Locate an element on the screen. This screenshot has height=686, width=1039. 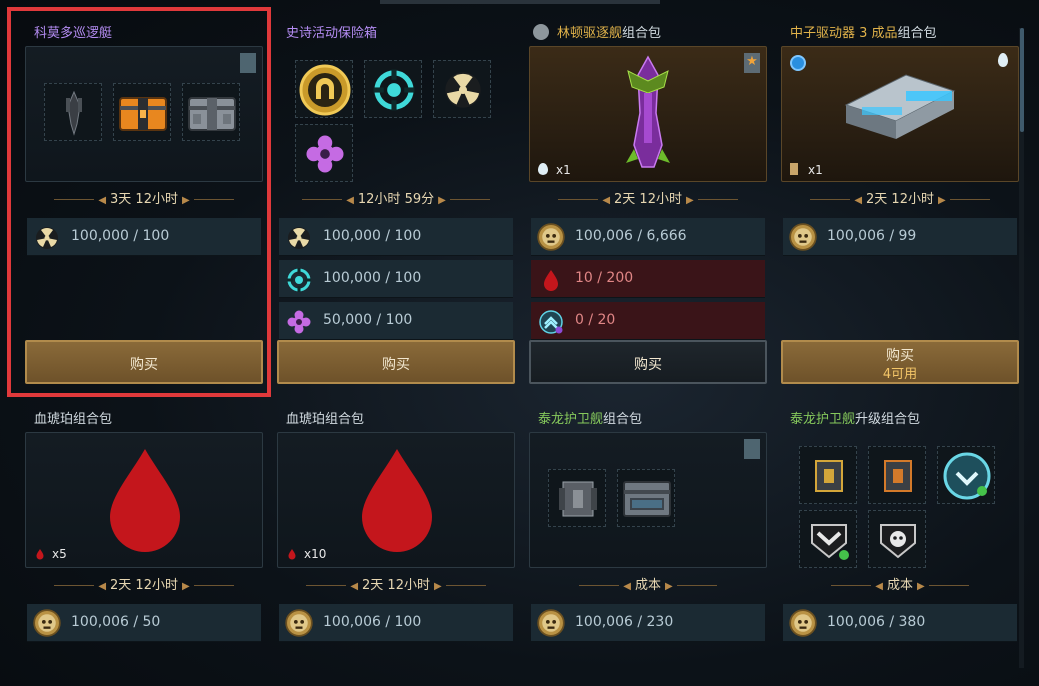
selection-highlight-frame is located at coordinates (139, 202).